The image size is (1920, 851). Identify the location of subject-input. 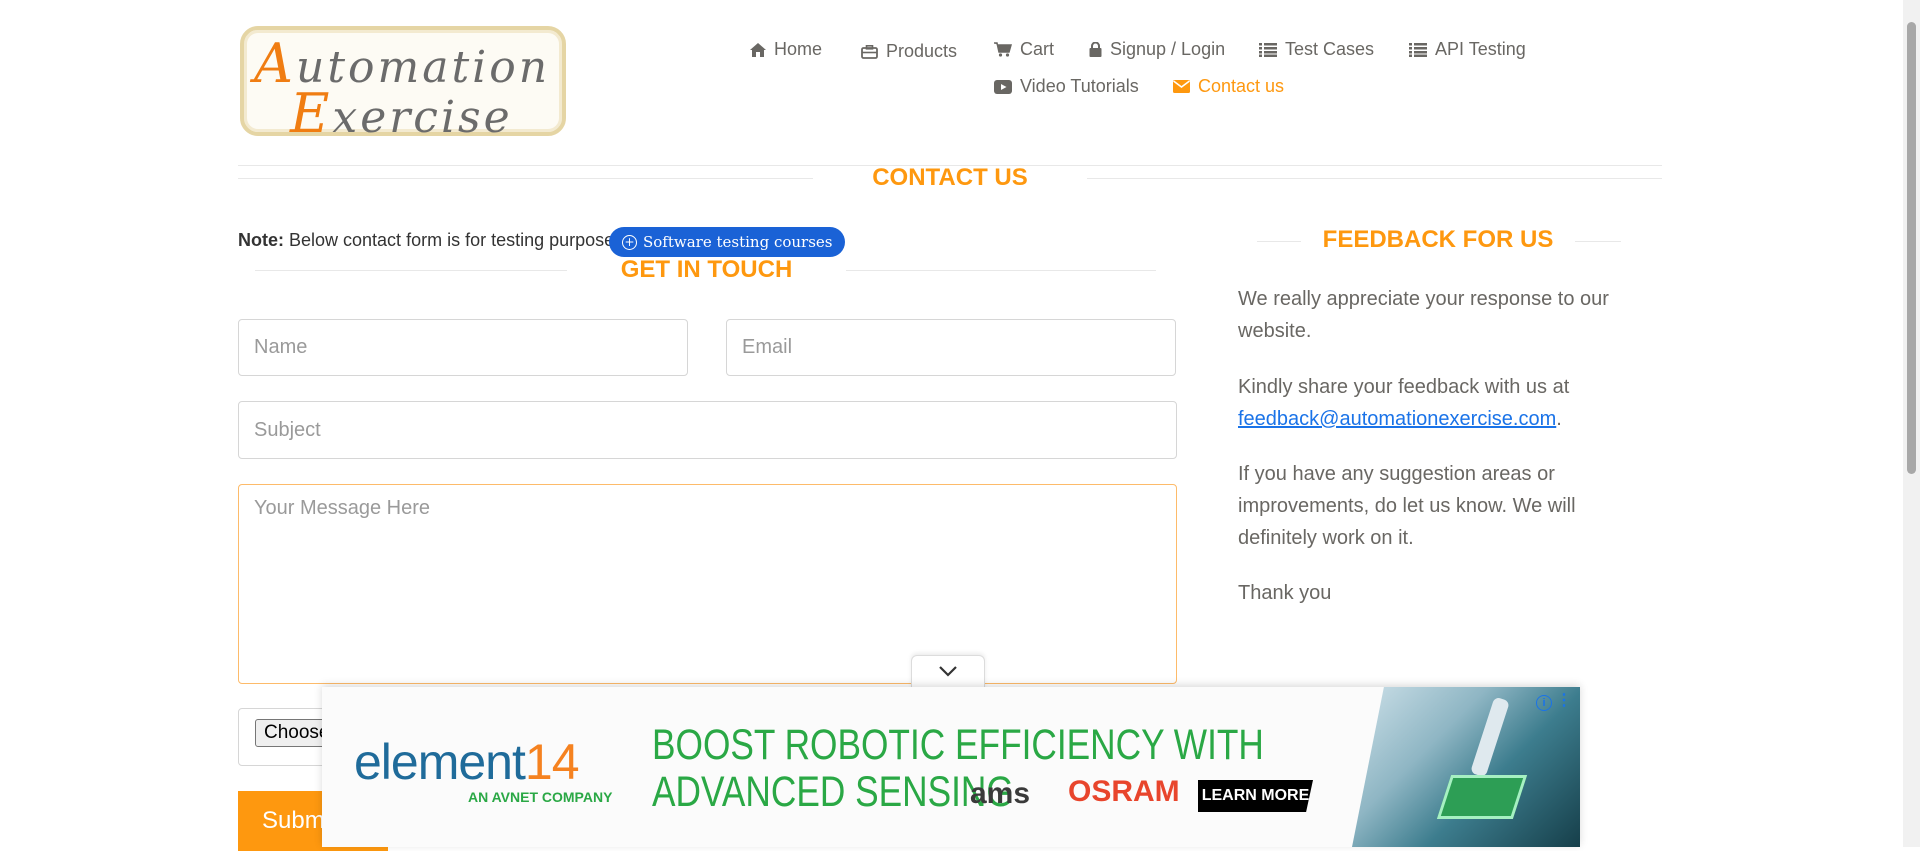
(707, 430).